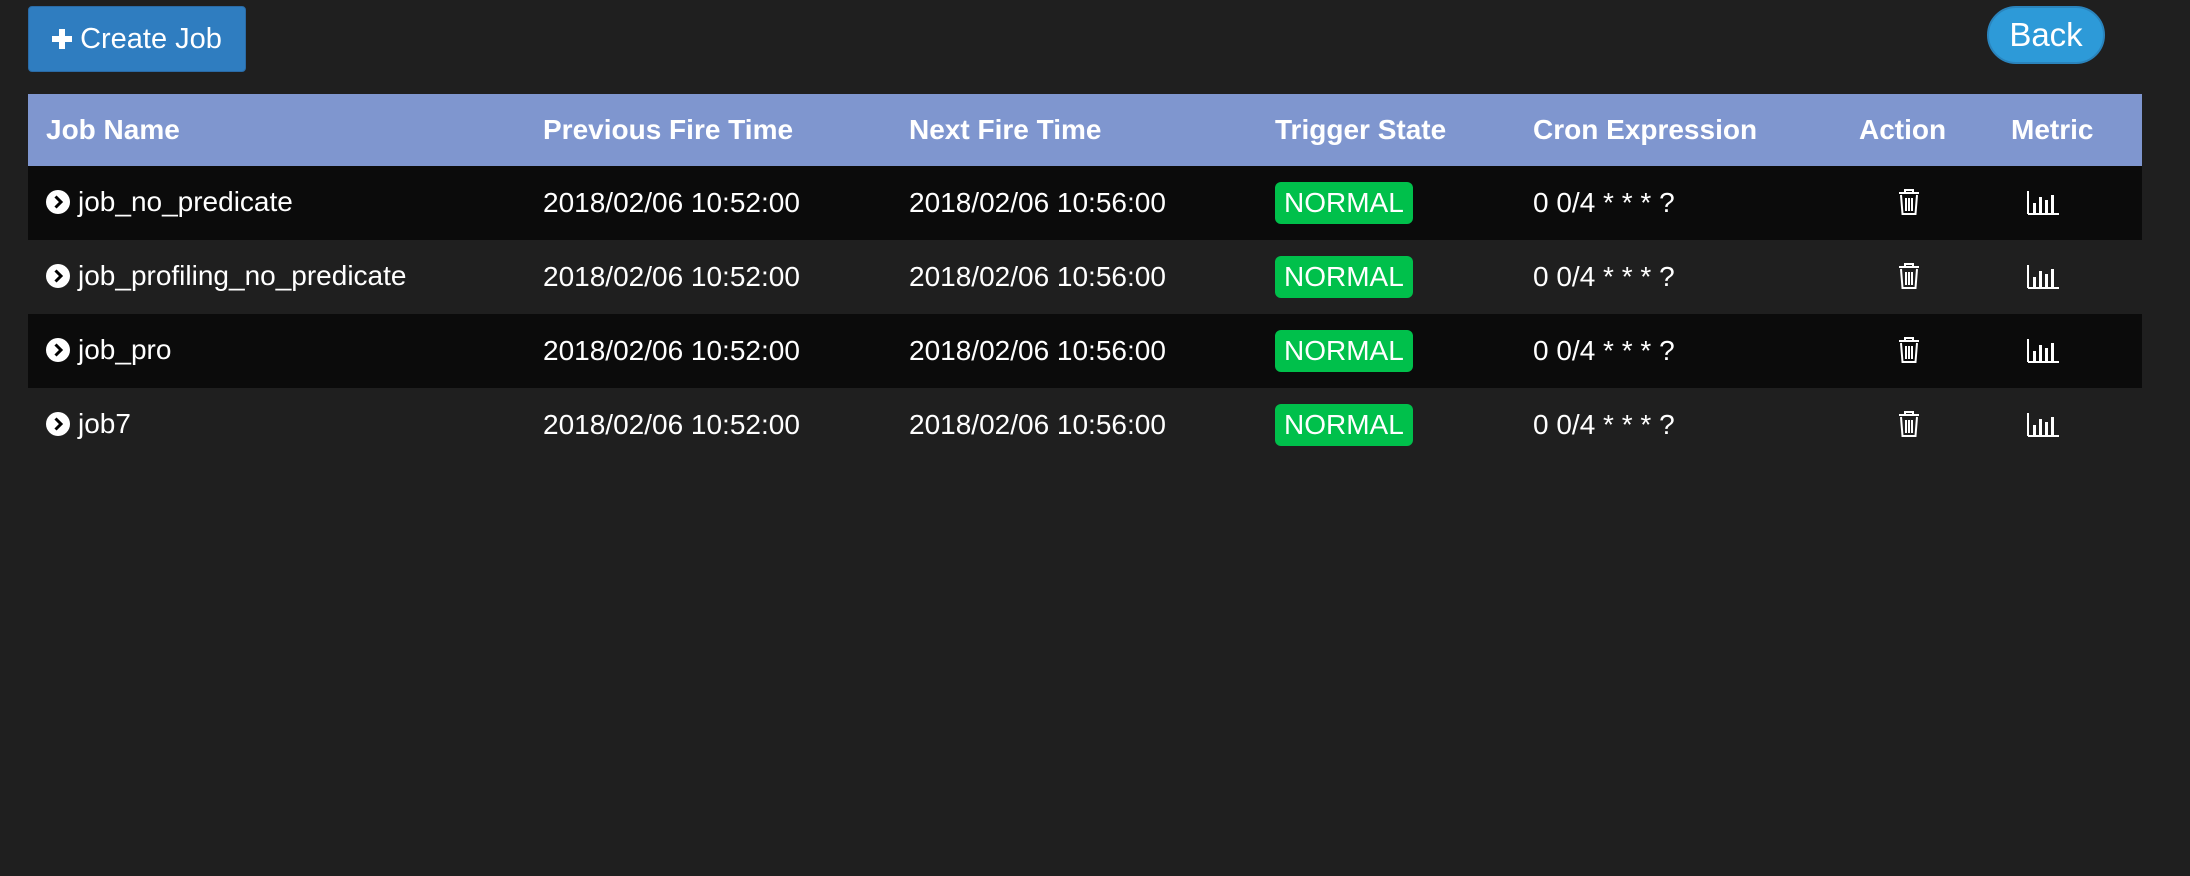 This screenshot has width=2190, height=876. What do you see at coordinates (151, 38) in the screenshot?
I see `create-job-label: Create Job` at bounding box center [151, 38].